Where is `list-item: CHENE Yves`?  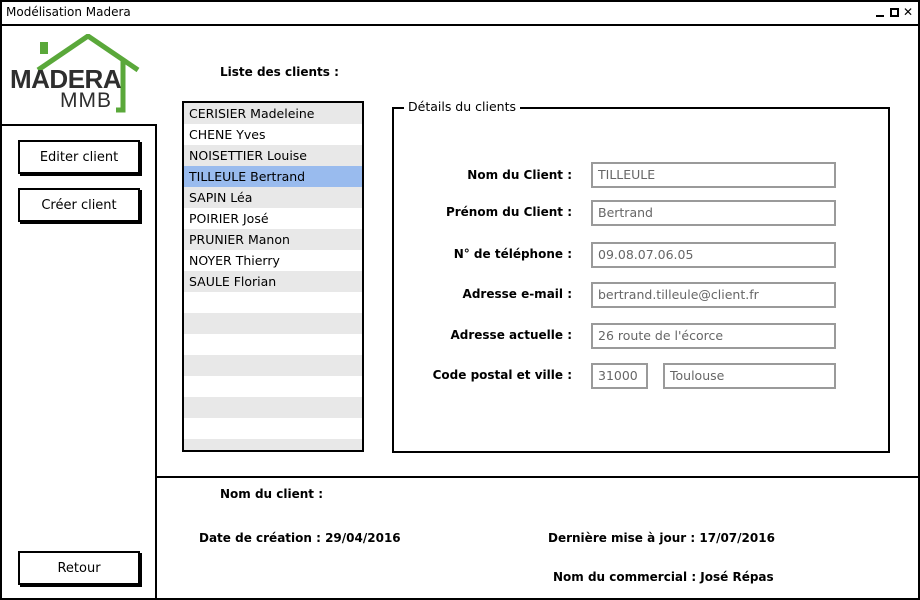 list-item: CHENE Yves is located at coordinates (273, 134).